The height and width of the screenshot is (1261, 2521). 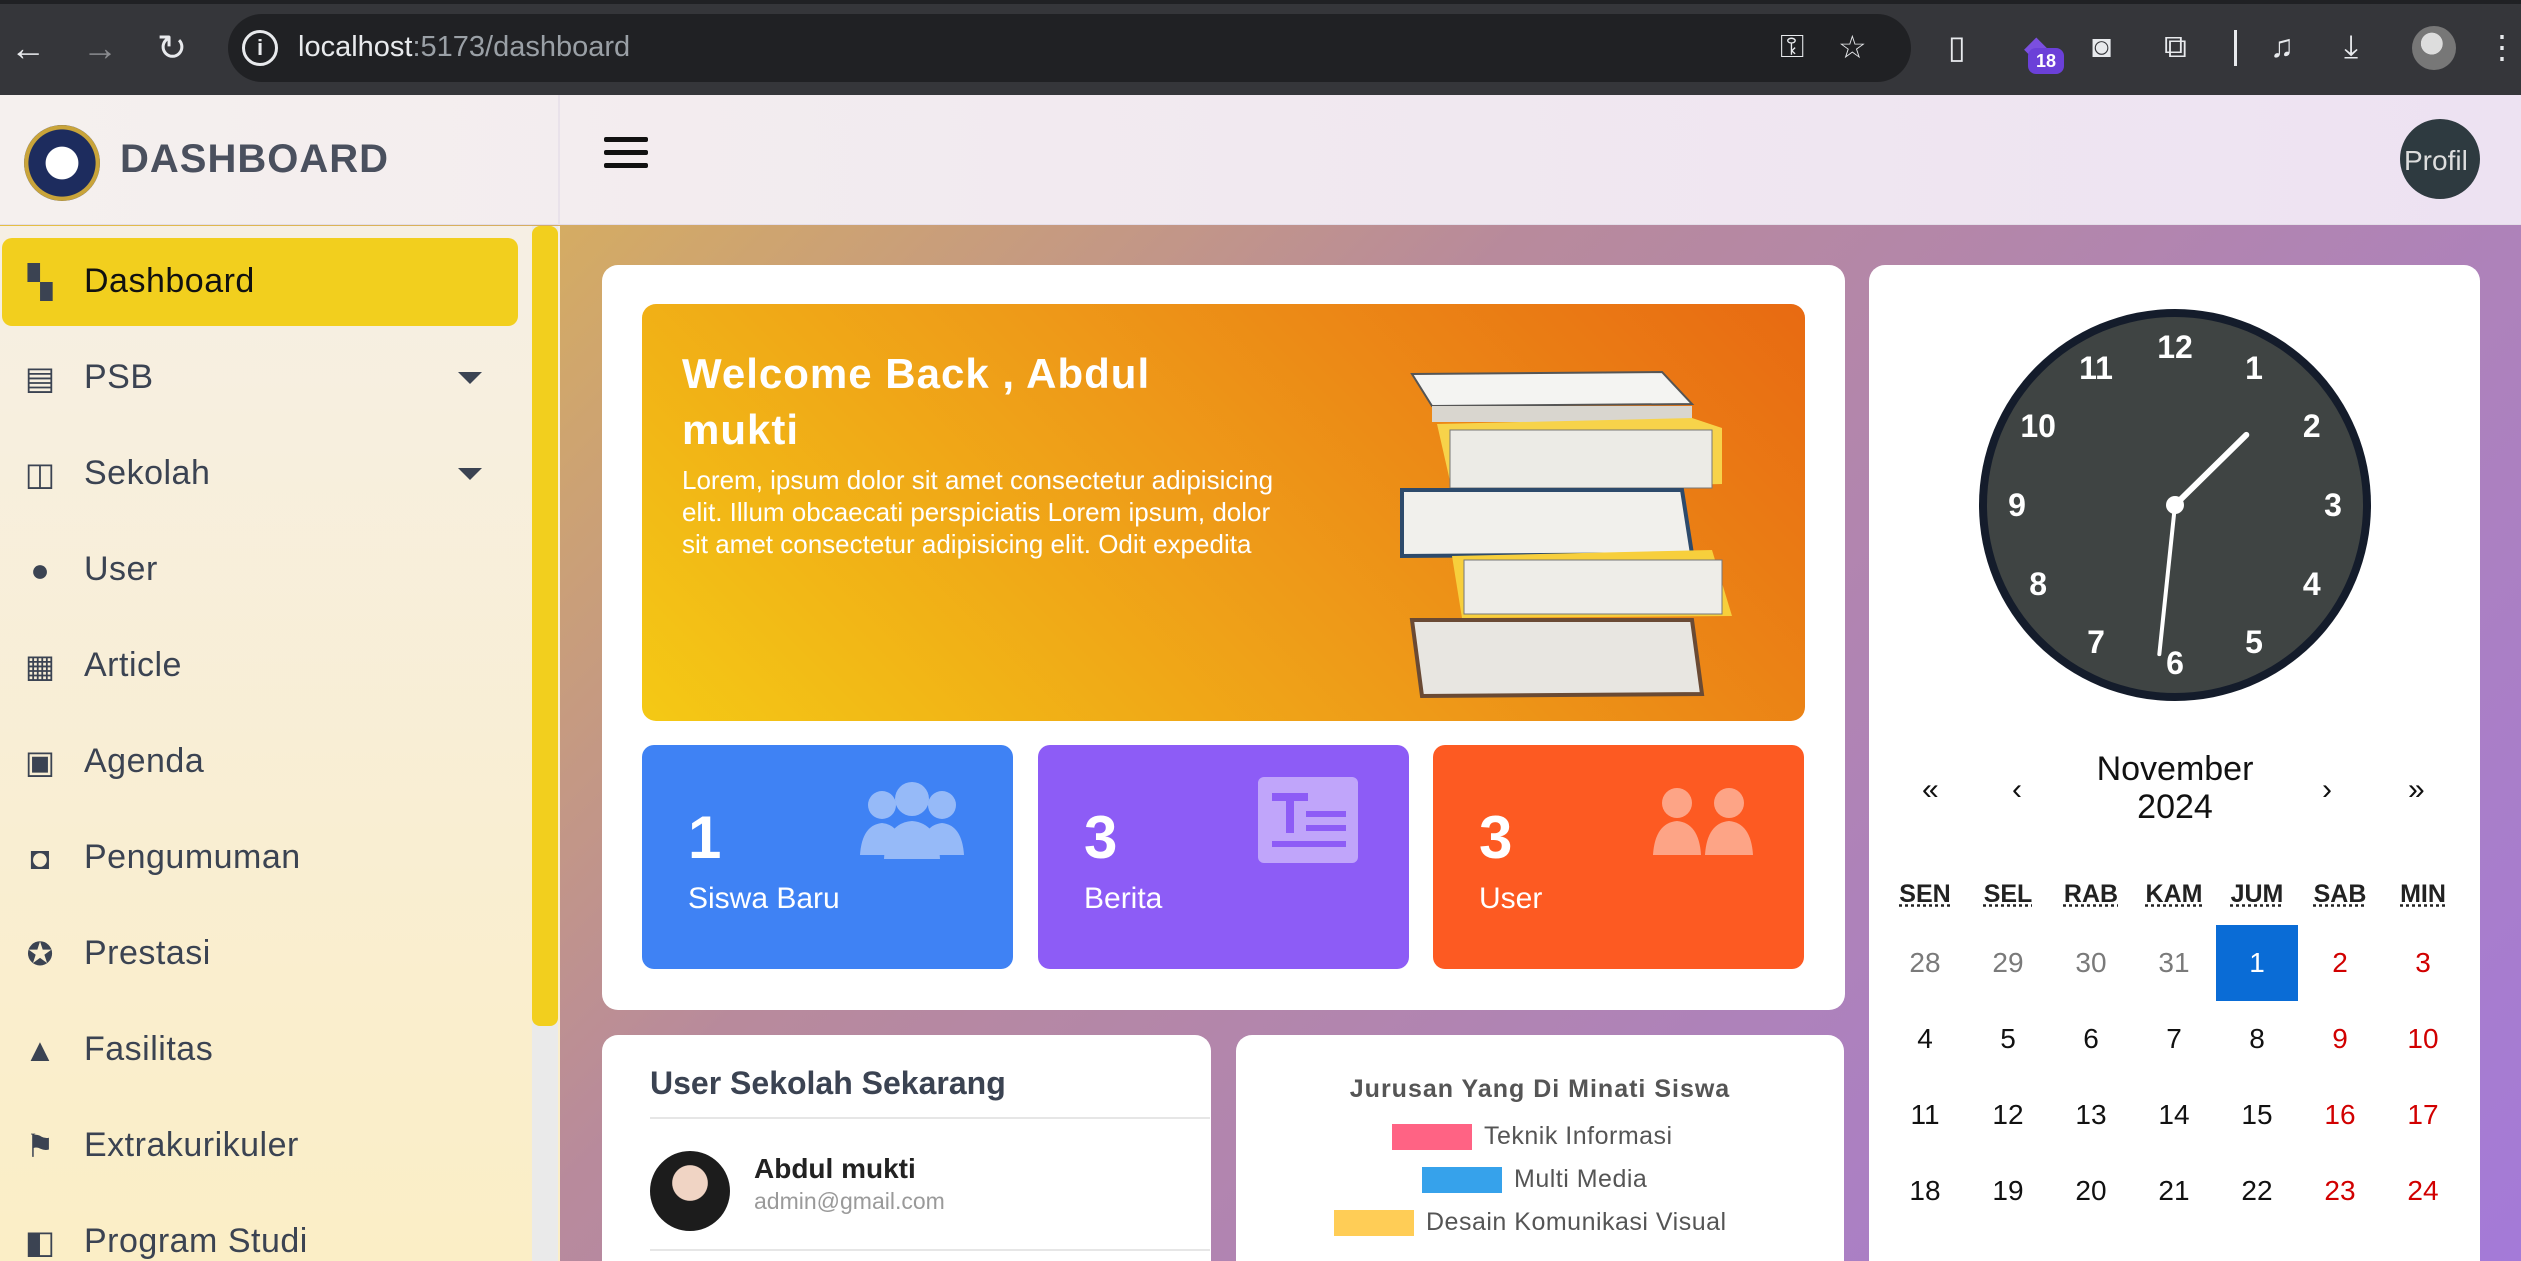 What do you see at coordinates (828, 1083) in the screenshot?
I see `card-title: User Sekolah Sekarang` at bounding box center [828, 1083].